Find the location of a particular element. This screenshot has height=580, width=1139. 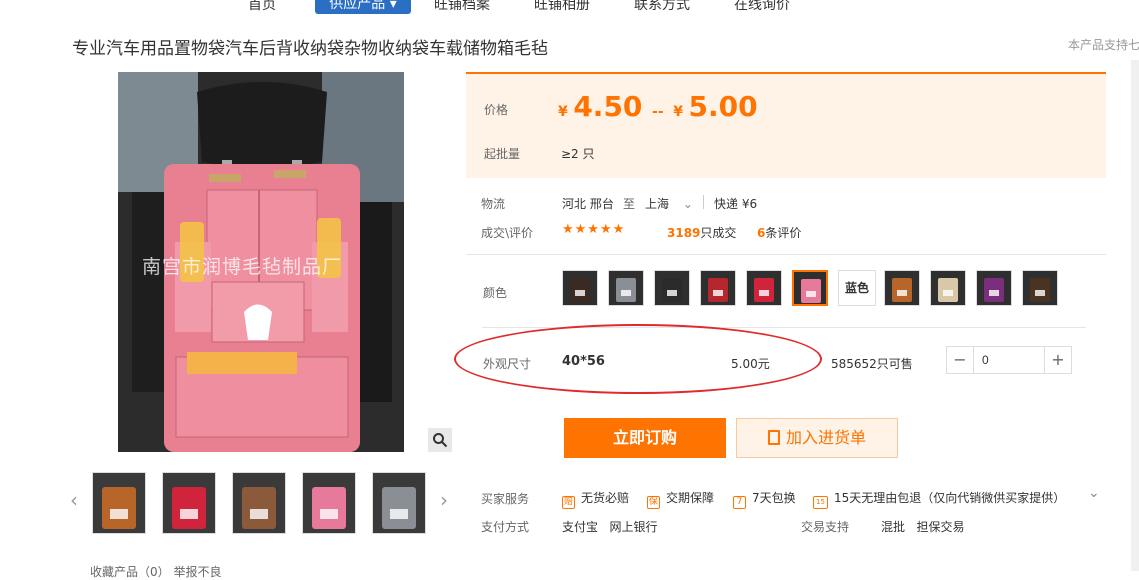

trade-support-value: 混批 担保交易 is located at coordinates (923, 527).